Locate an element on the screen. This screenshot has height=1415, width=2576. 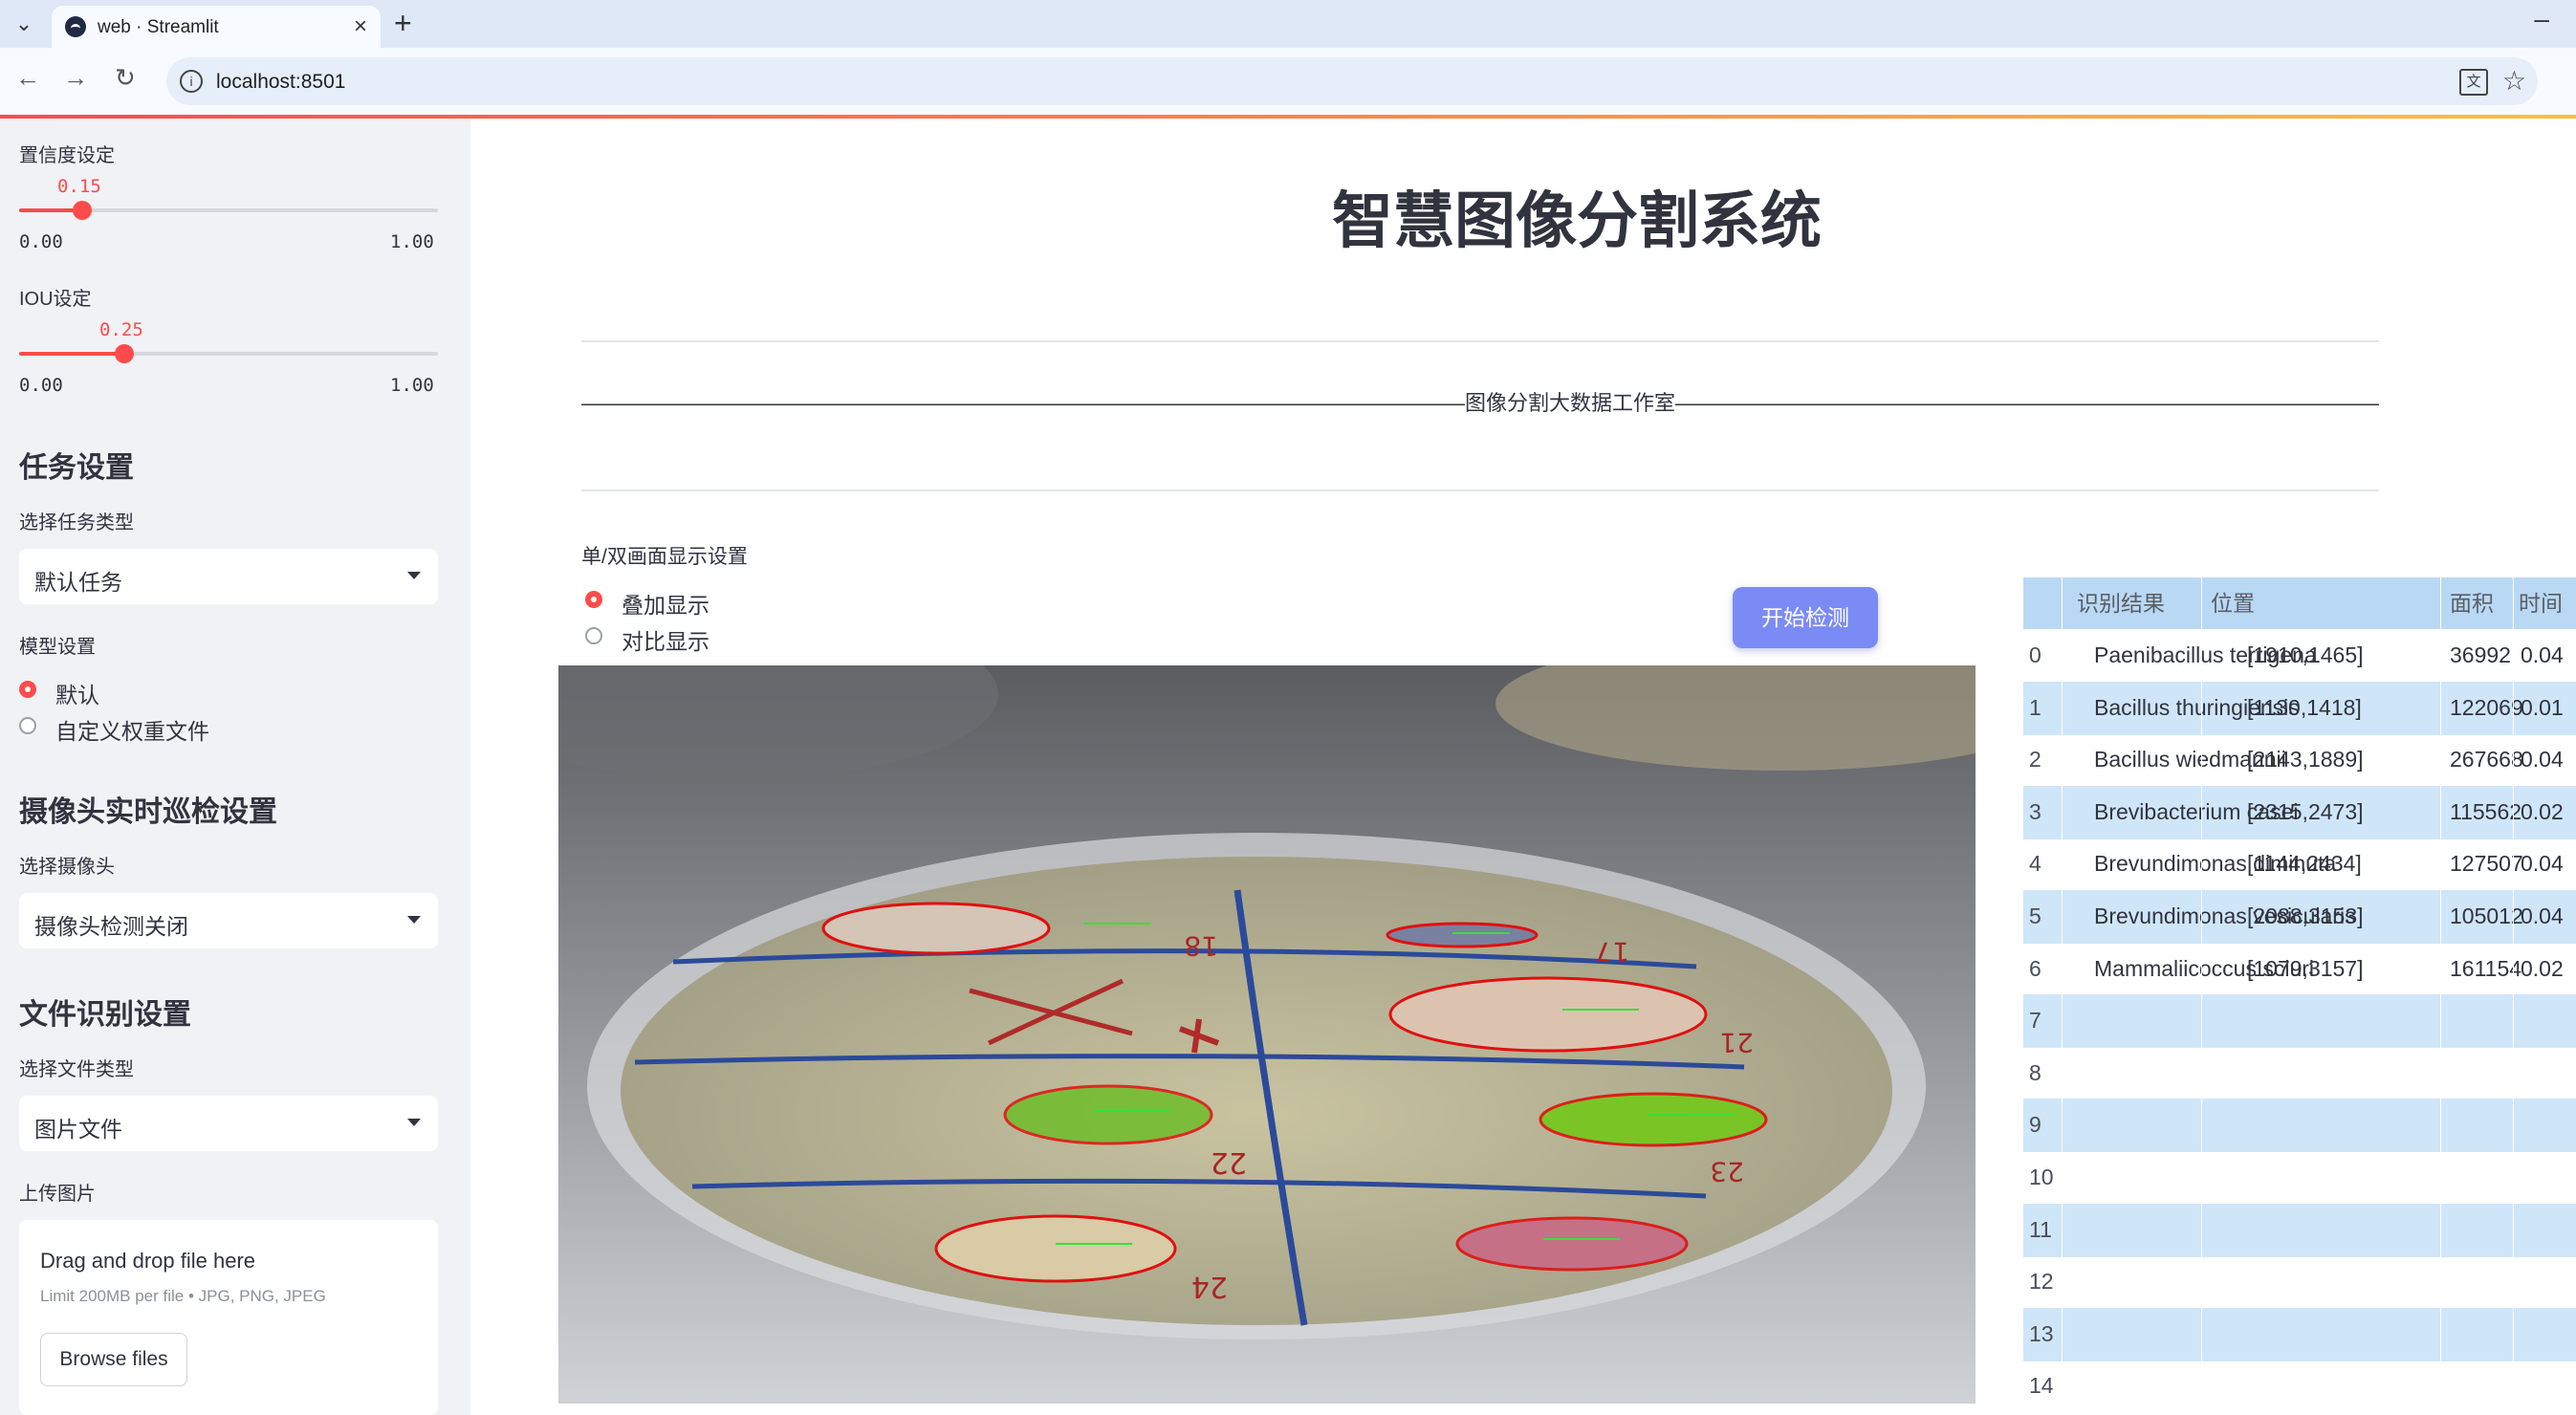
table-row: 11 is located at coordinates (2299, 1230).